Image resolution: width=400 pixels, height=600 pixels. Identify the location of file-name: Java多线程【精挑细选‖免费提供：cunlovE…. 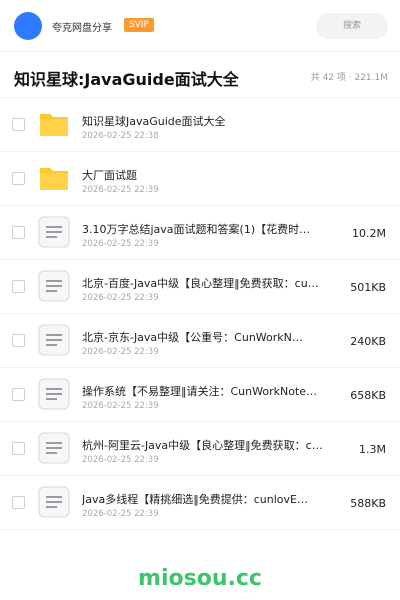
(195, 499).